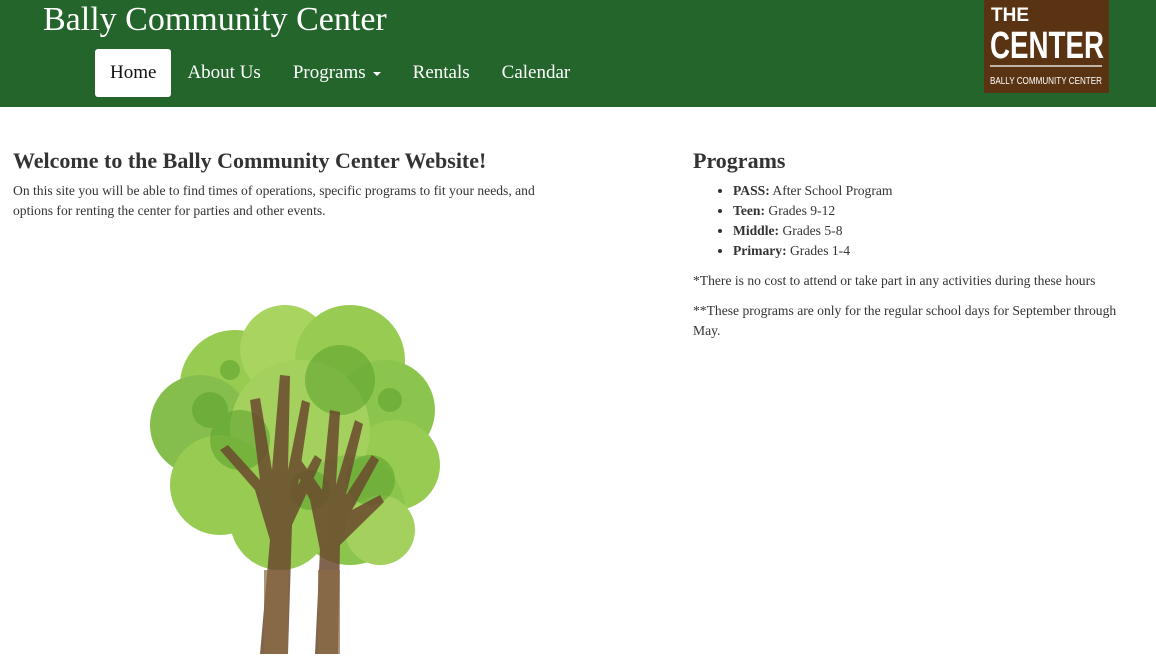 Image resolution: width=1156 pixels, height=659 pixels. I want to click on nav-calendar-label: Calendar, so click(536, 72).